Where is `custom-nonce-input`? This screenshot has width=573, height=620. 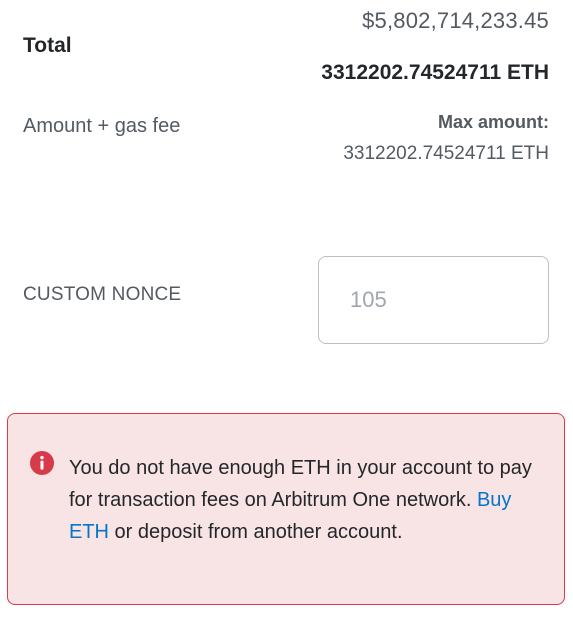 custom-nonce-input is located at coordinates (433, 300).